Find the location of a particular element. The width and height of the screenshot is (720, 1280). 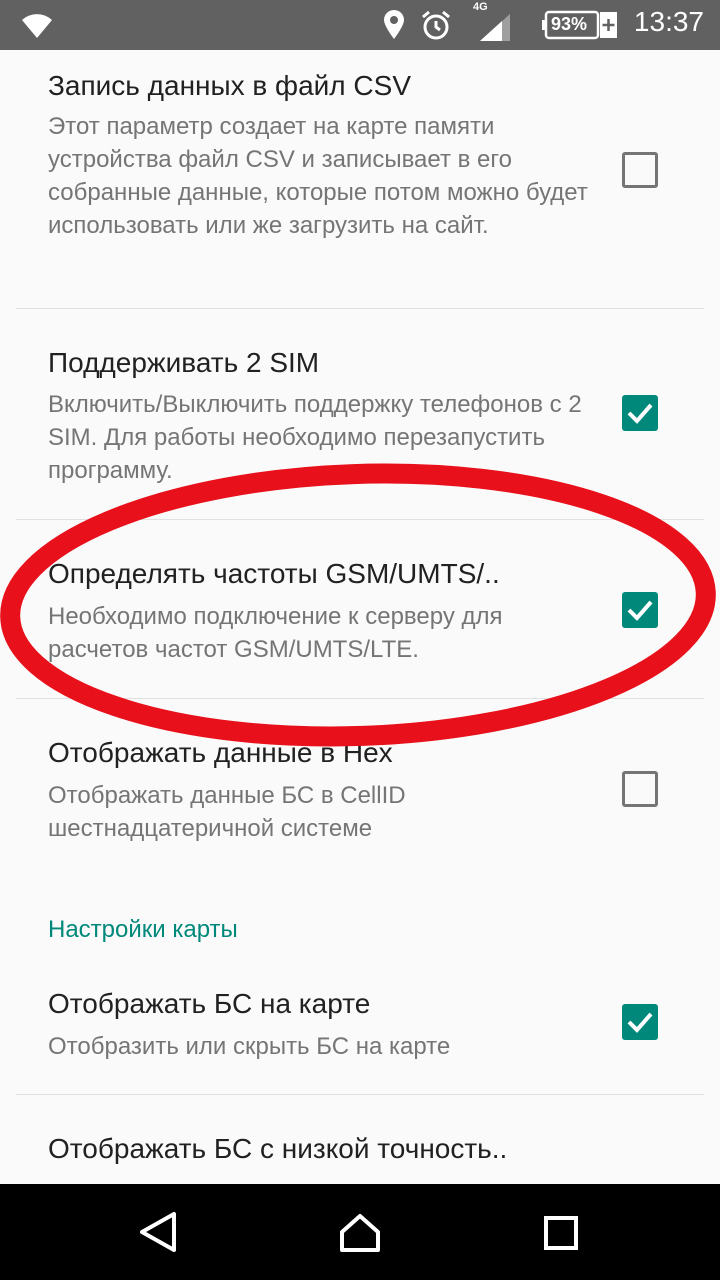

alarm-icon is located at coordinates (436, 25).